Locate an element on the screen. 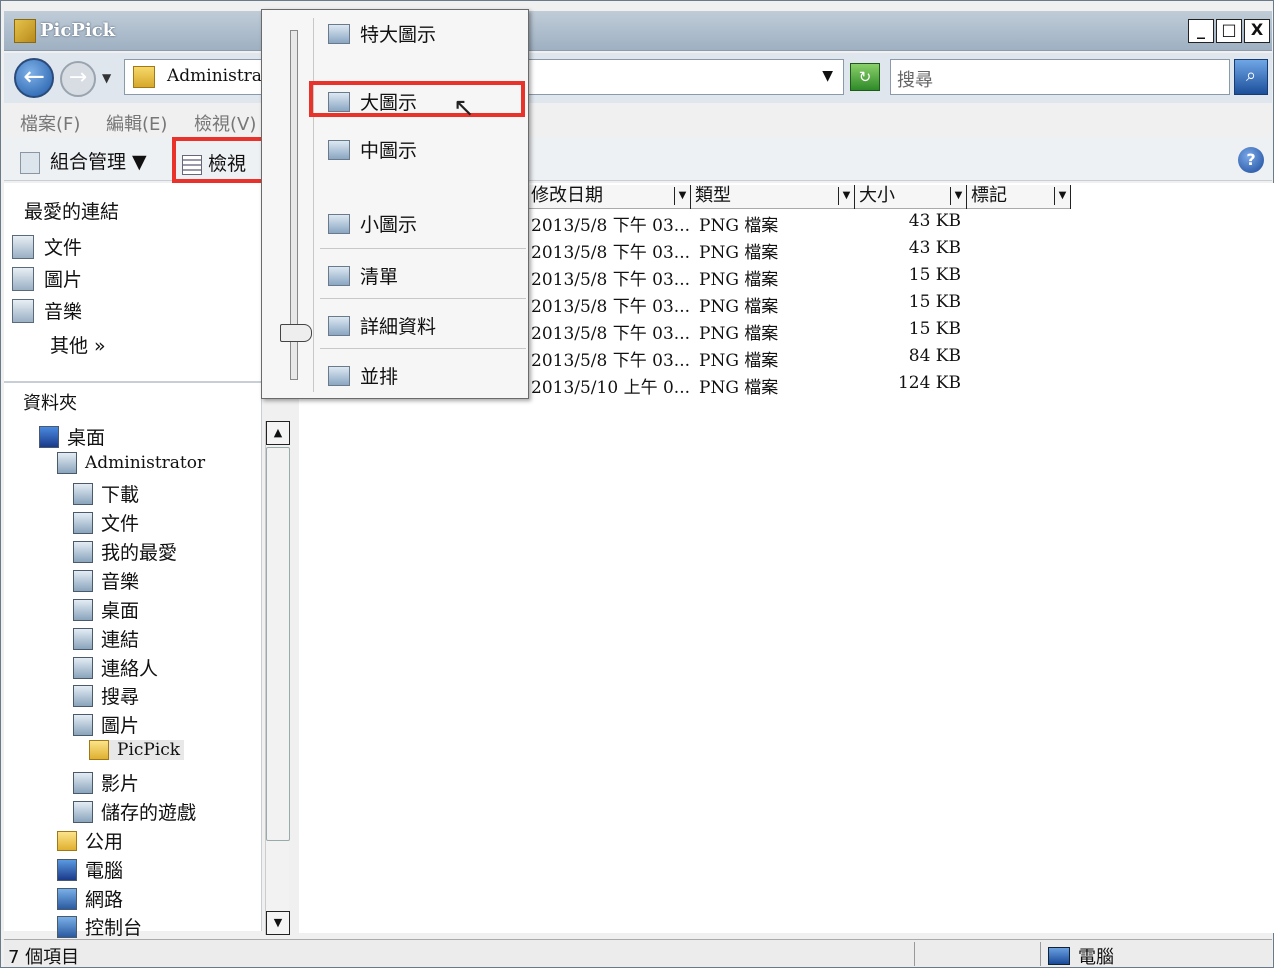 The image size is (1274, 969). tree-links: 連結 is located at coordinates (106, 638).